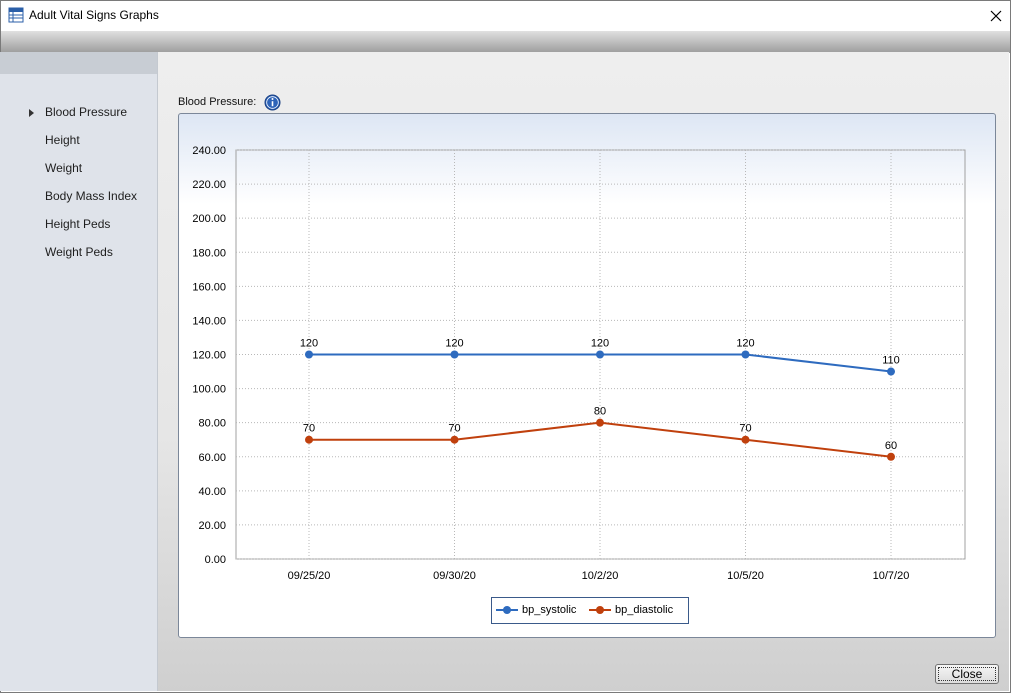 This screenshot has width=1011, height=693. Describe the element at coordinates (16, 15) in the screenshot. I see `table-icon` at that location.